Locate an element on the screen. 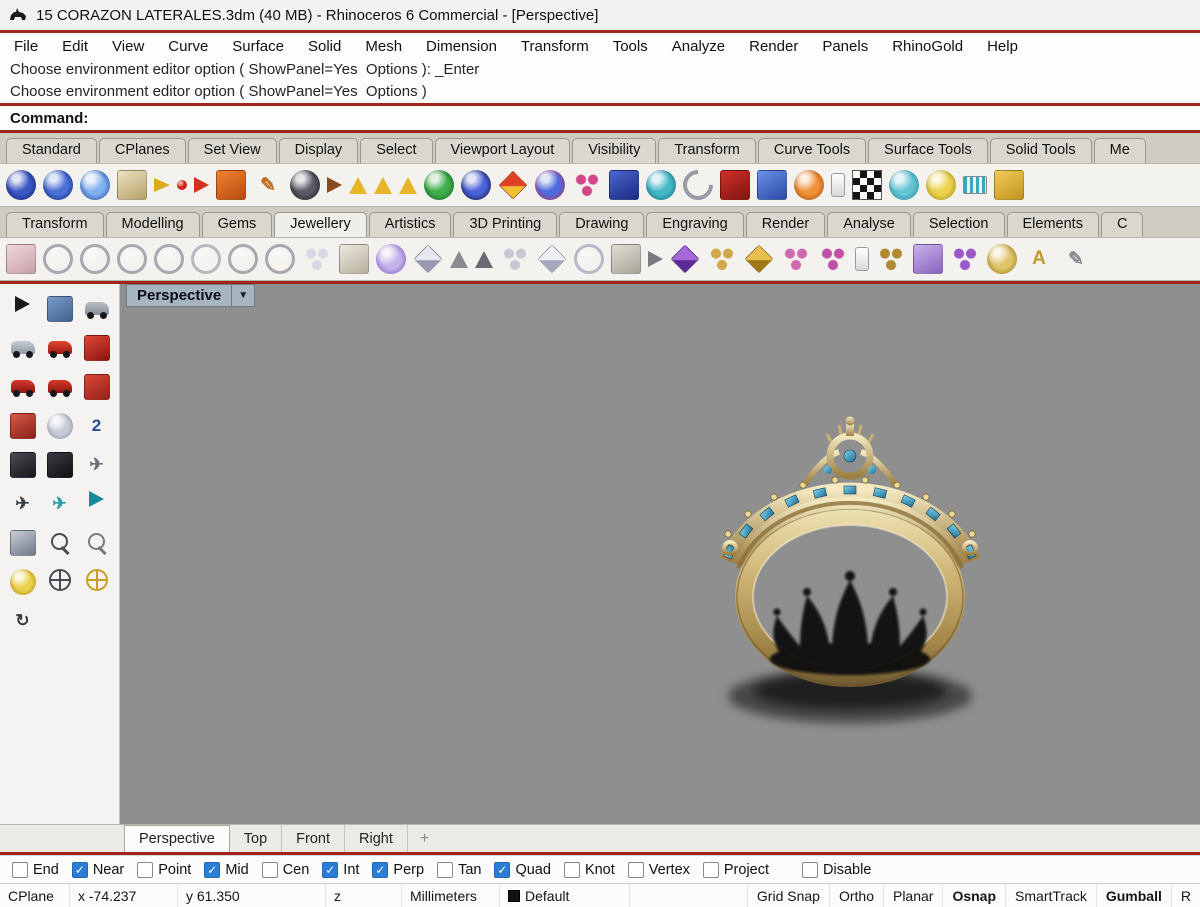 The image size is (1200, 907). viewport-title-menu: Perspective ▼ is located at coordinates (191, 295).